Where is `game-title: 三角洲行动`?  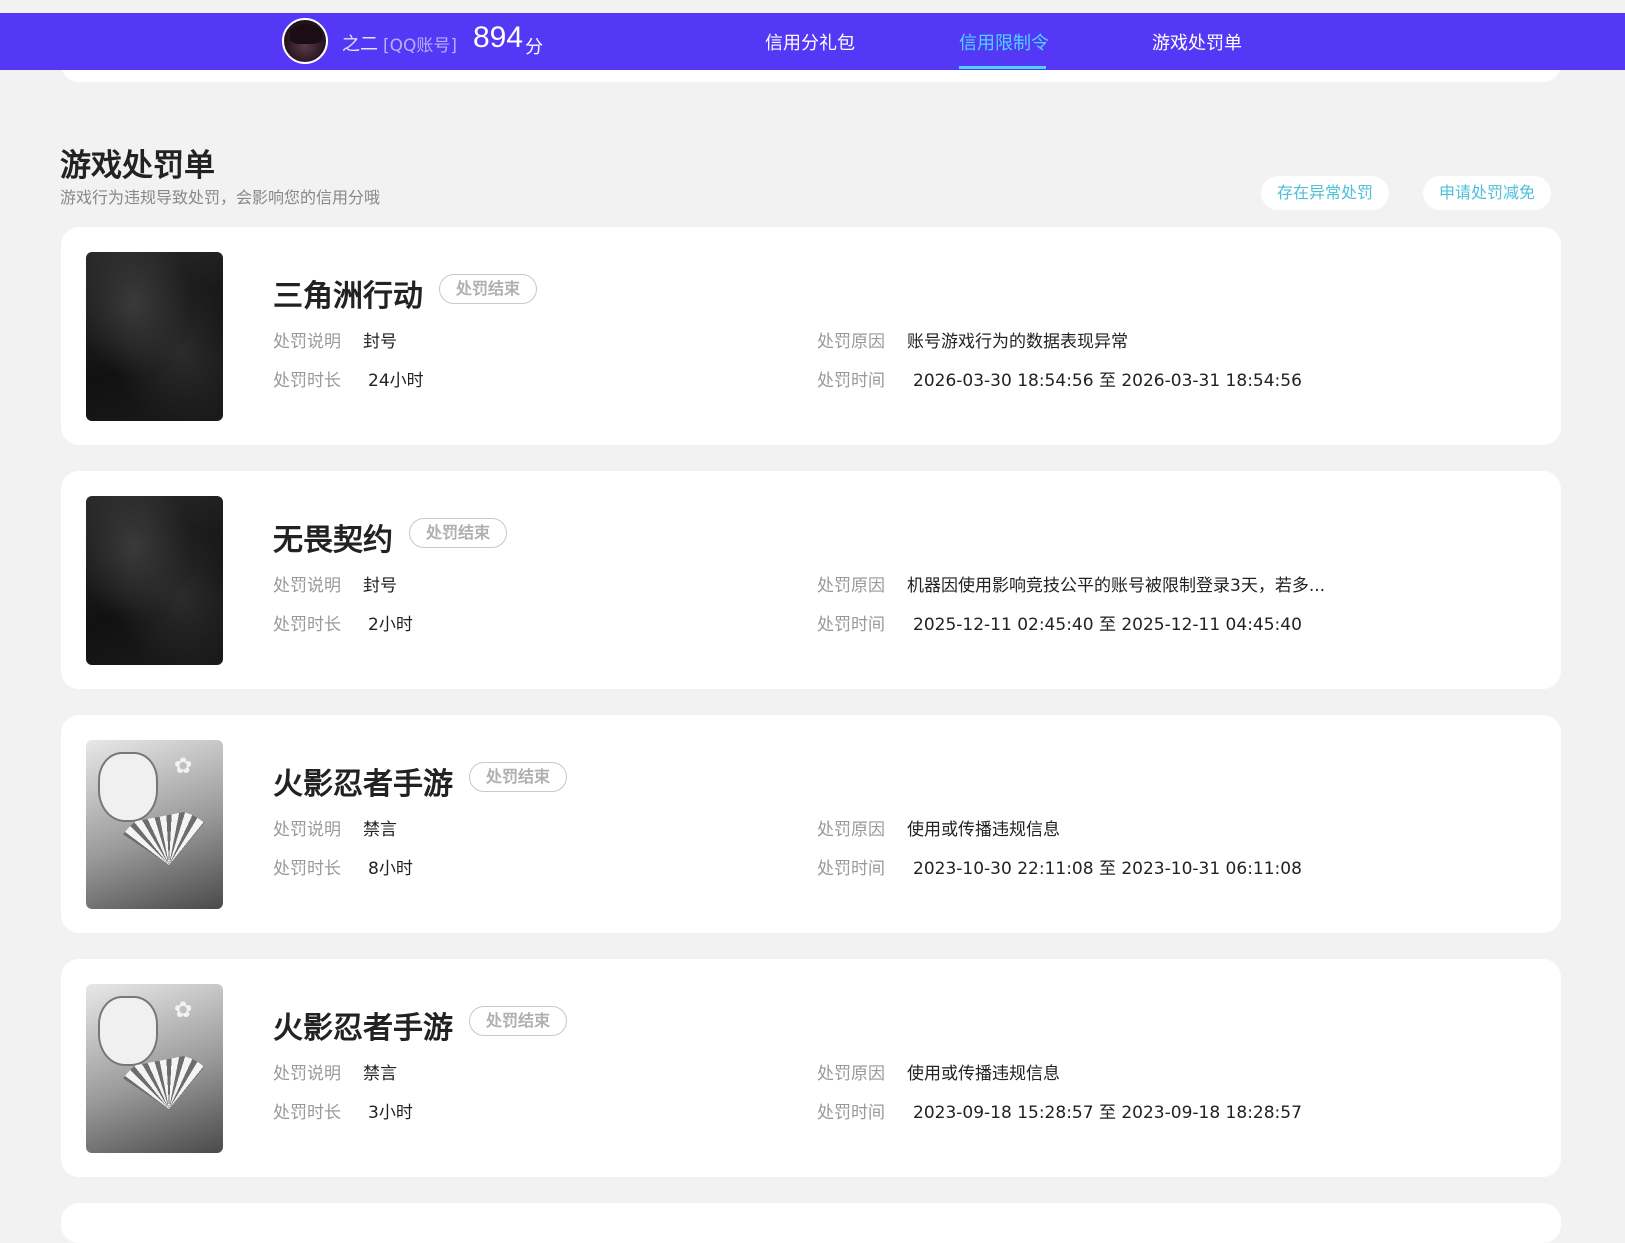 game-title: 三角洲行动 is located at coordinates (348, 296).